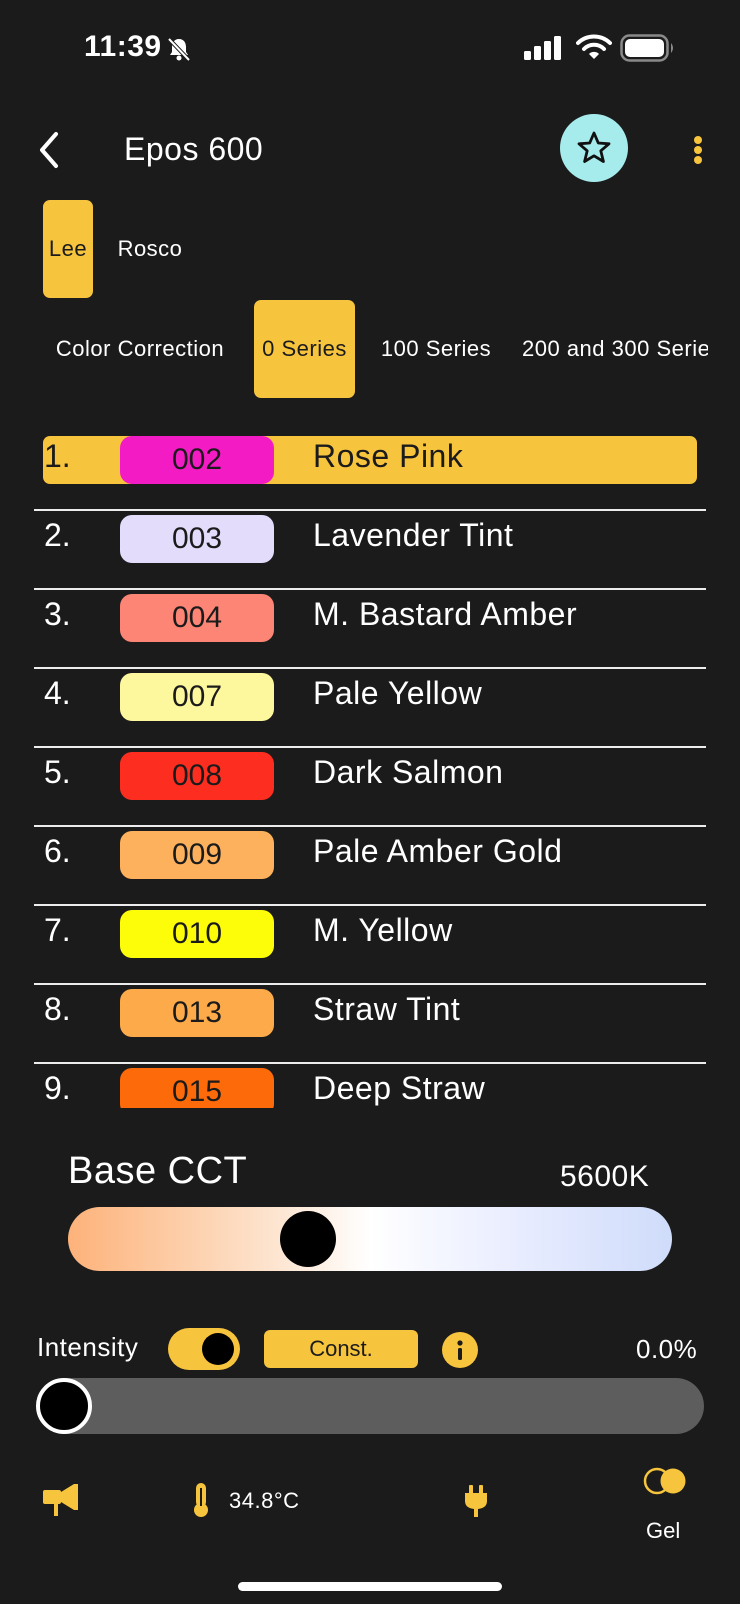  I want to click on series-tab-color-correction: Color Correction, so click(140, 349).